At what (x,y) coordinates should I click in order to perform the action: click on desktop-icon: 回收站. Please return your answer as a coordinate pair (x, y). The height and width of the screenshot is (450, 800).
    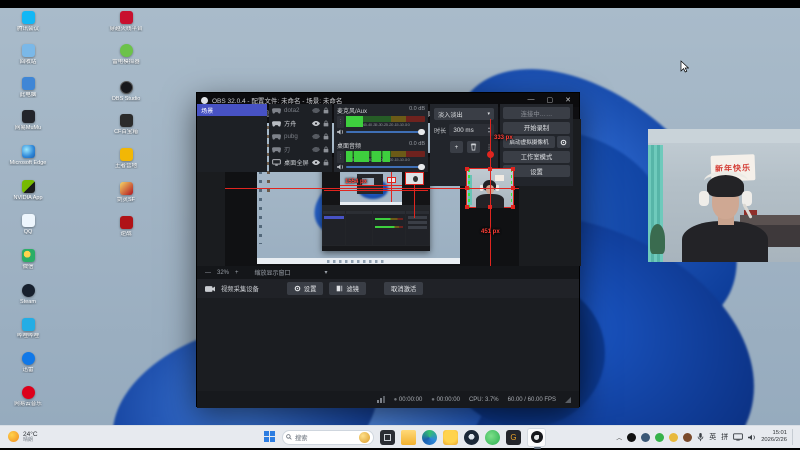
    Looking at the image, I should click on (28, 54).